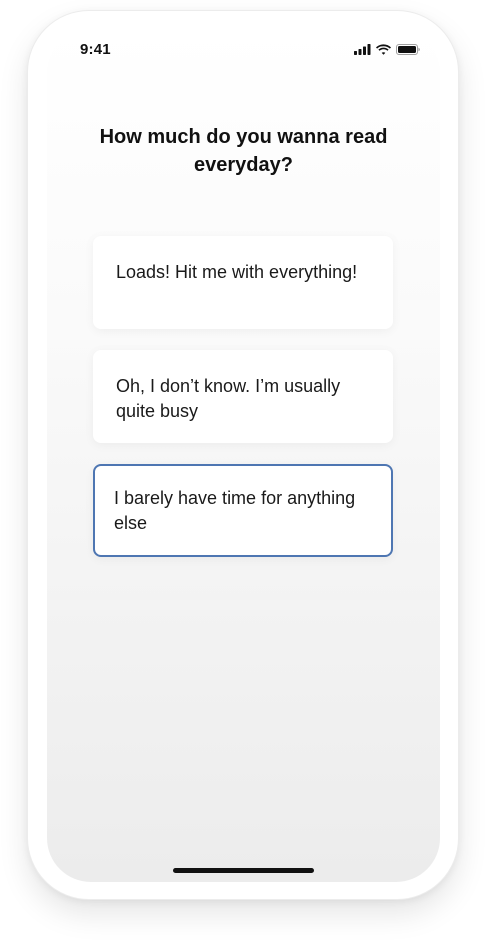  What do you see at coordinates (95, 49) in the screenshot?
I see `status-time: 9:41` at bounding box center [95, 49].